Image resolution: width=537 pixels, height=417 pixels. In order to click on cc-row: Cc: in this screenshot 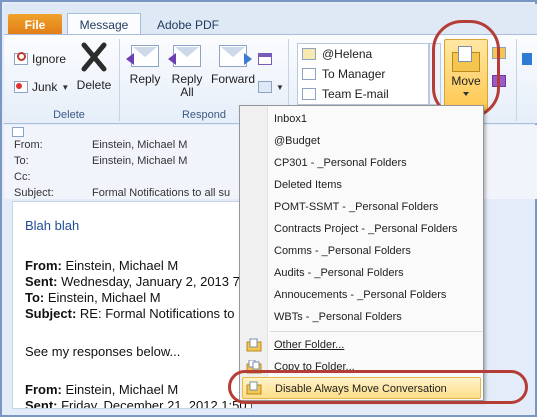, I will do `click(129, 178)`.